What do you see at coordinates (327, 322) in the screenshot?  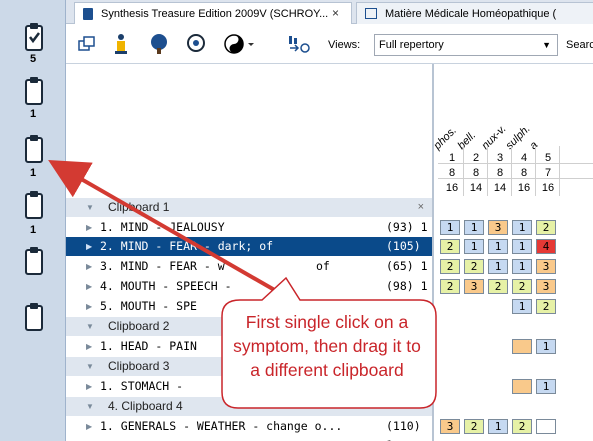 I see `callout-line: First single click on a` at bounding box center [327, 322].